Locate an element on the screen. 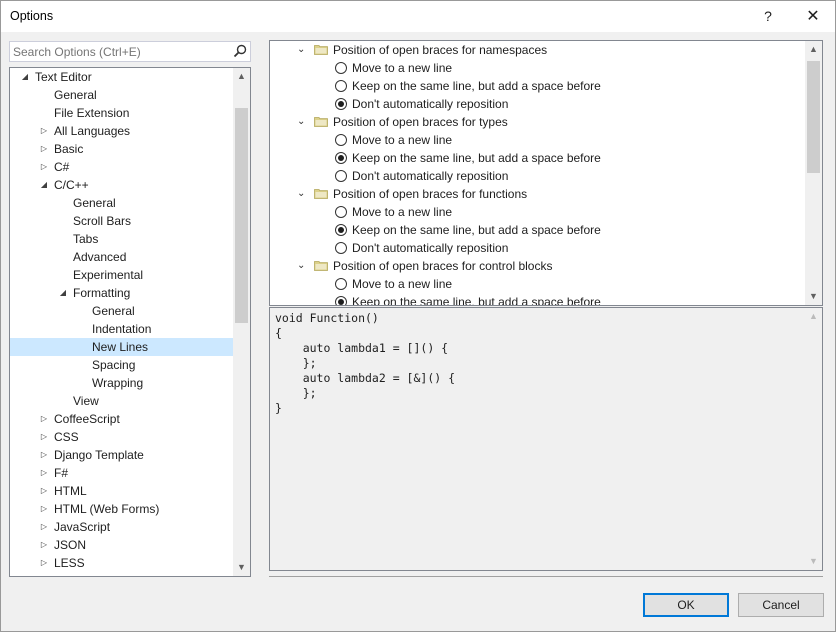 The image size is (836, 632). tree-item-label: Experimental is located at coordinates (108, 275).